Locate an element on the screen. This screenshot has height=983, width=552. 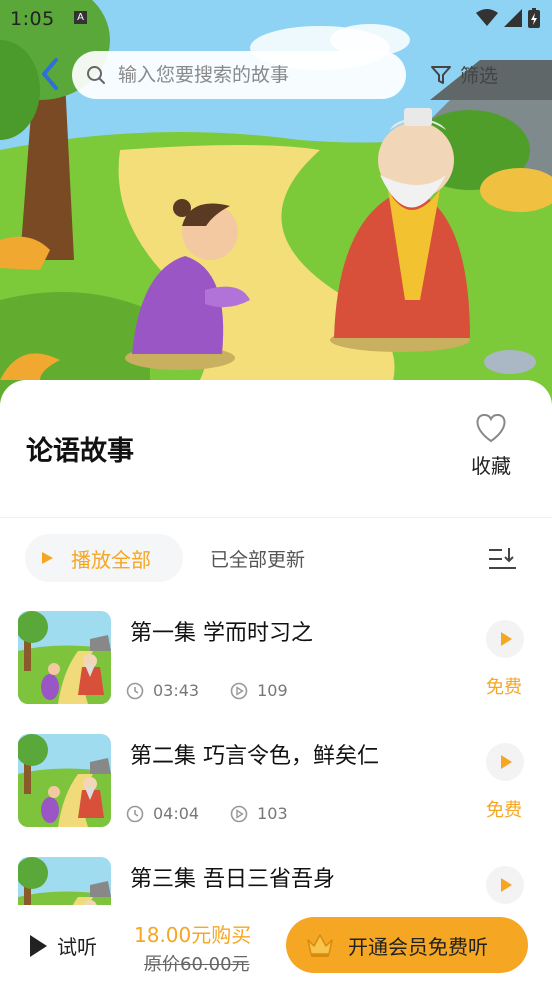
bottom-purchase-bar: 试听 18.00元购买 原价60.00元 开通会员免费听 is located at coordinates (276, 944).